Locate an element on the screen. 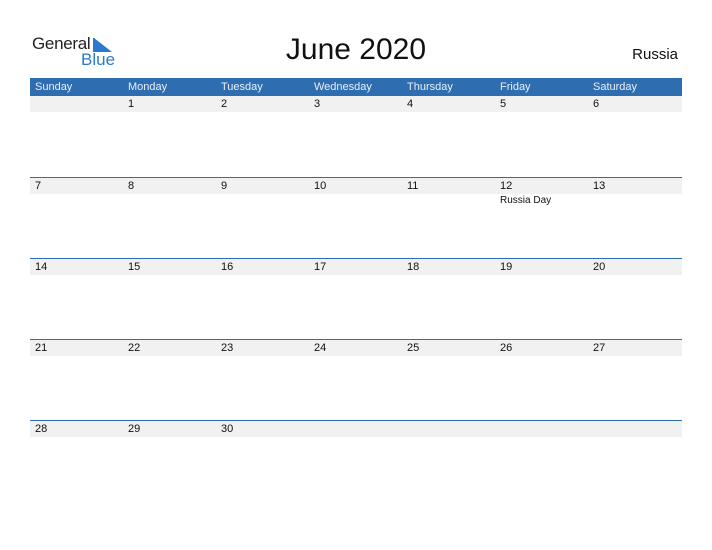 This screenshot has width=712, height=550. date-strip: 28 29 30 is located at coordinates (356, 429).